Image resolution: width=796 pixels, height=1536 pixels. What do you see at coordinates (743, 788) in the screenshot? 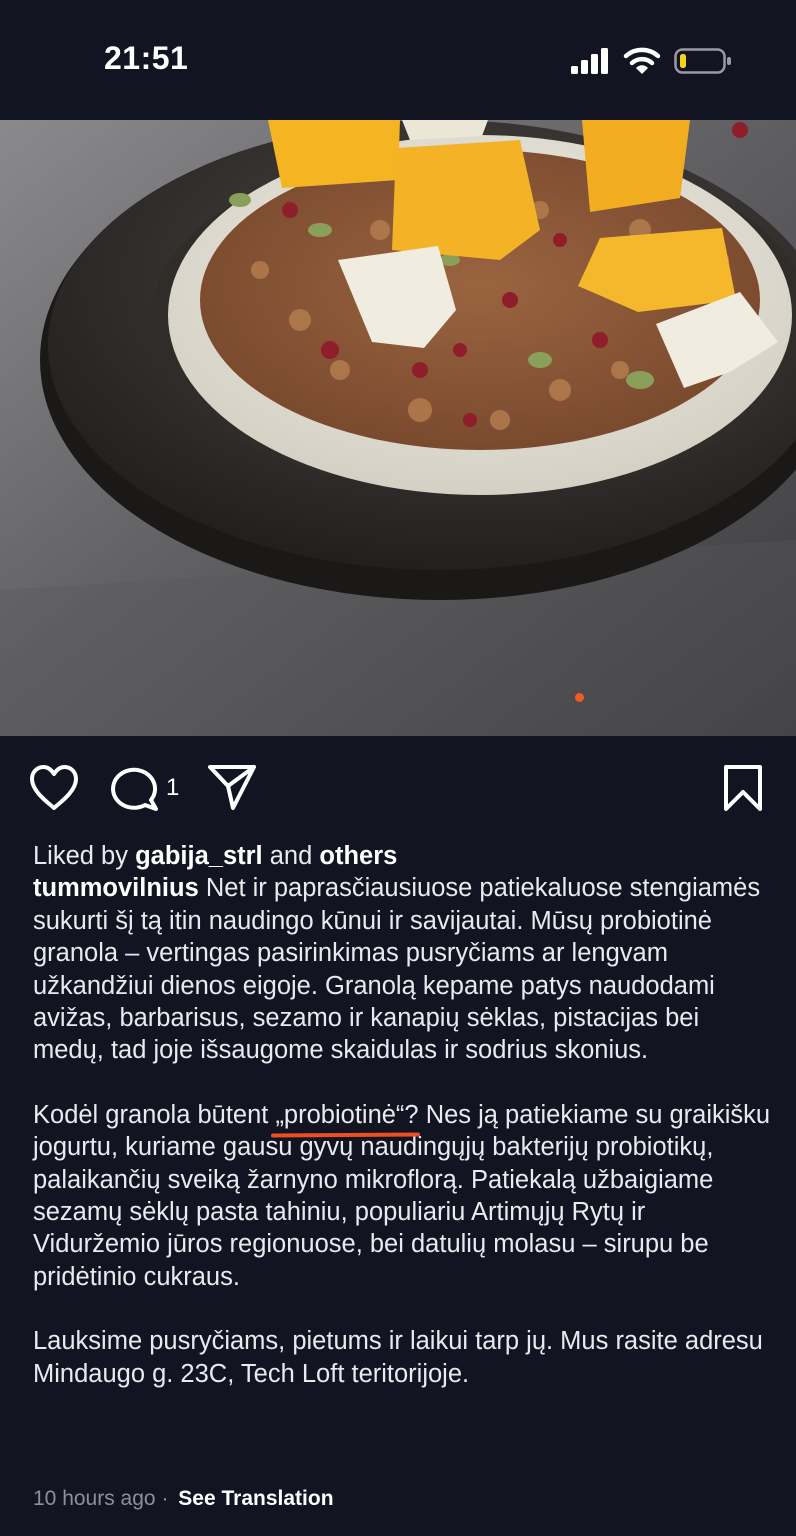
I see `bookmark-icon` at bounding box center [743, 788].